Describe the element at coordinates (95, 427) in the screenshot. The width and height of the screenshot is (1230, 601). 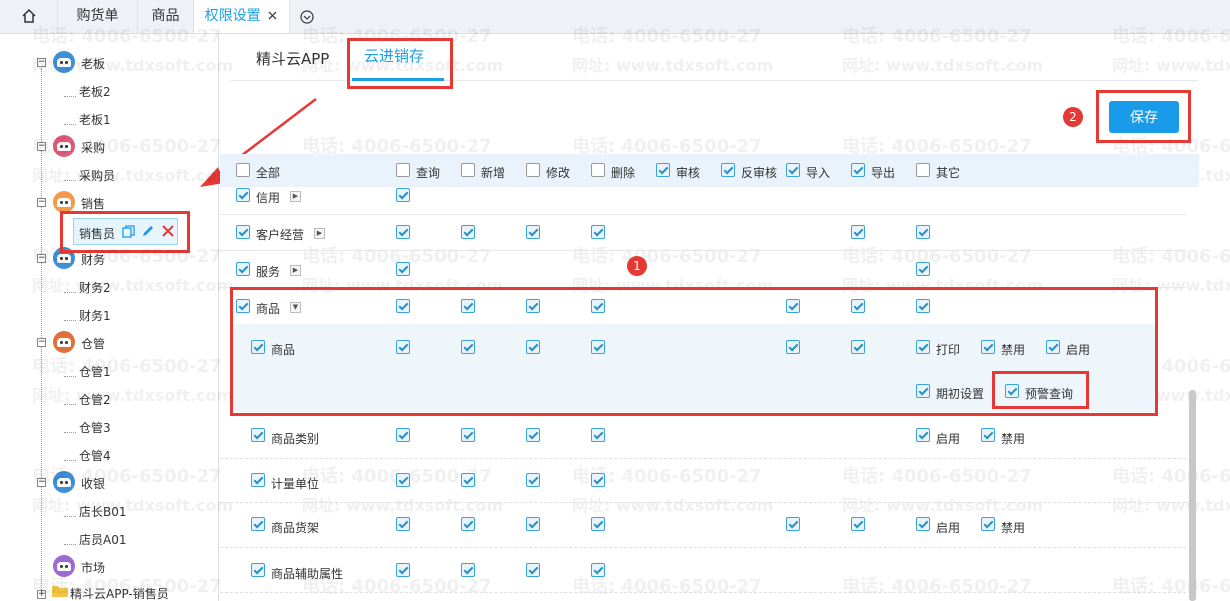
I see `tree-item: 仓管3` at that location.